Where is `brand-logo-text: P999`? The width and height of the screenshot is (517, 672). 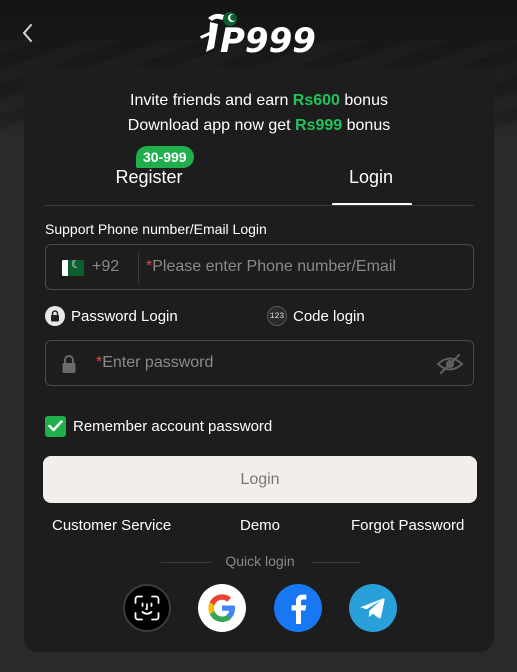
brand-logo-text: P999 is located at coordinates (268, 39).